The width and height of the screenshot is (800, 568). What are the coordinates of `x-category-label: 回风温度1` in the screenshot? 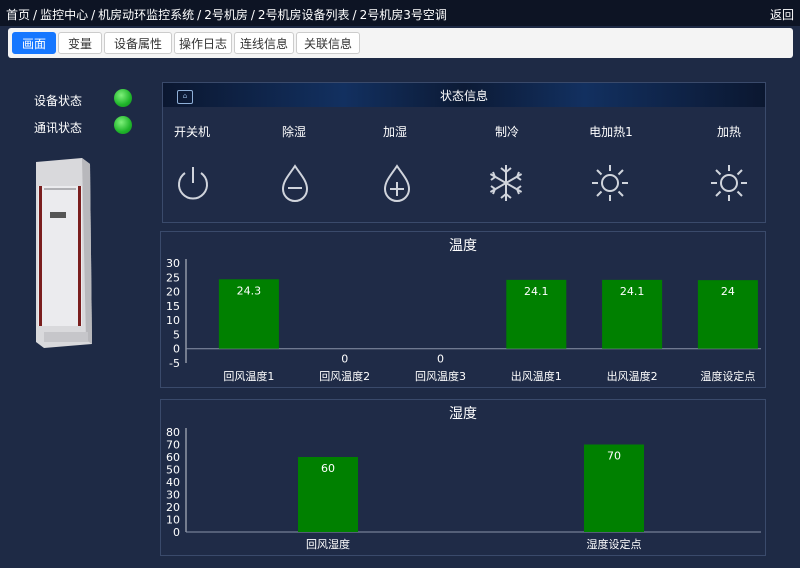 It's located at (248, 376).